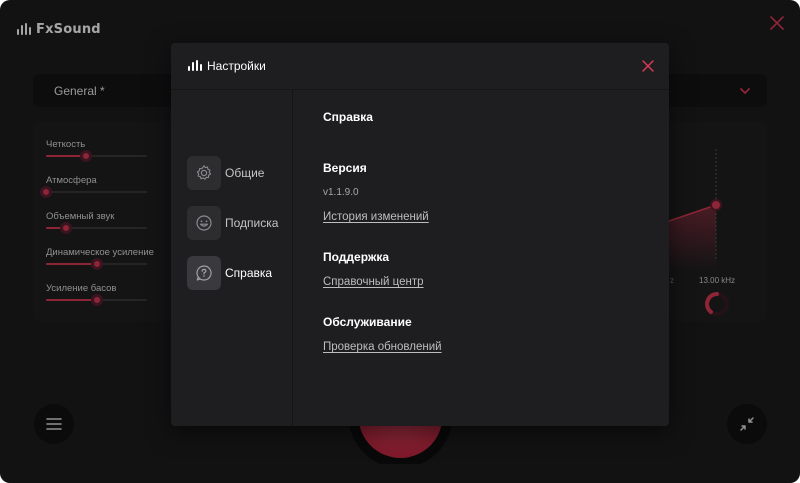 This screenshot has width=800, height=483. What do you see at coordinates (420, 89) in the screenshot?
I see `header-divider` at bounding box center [420, 89].